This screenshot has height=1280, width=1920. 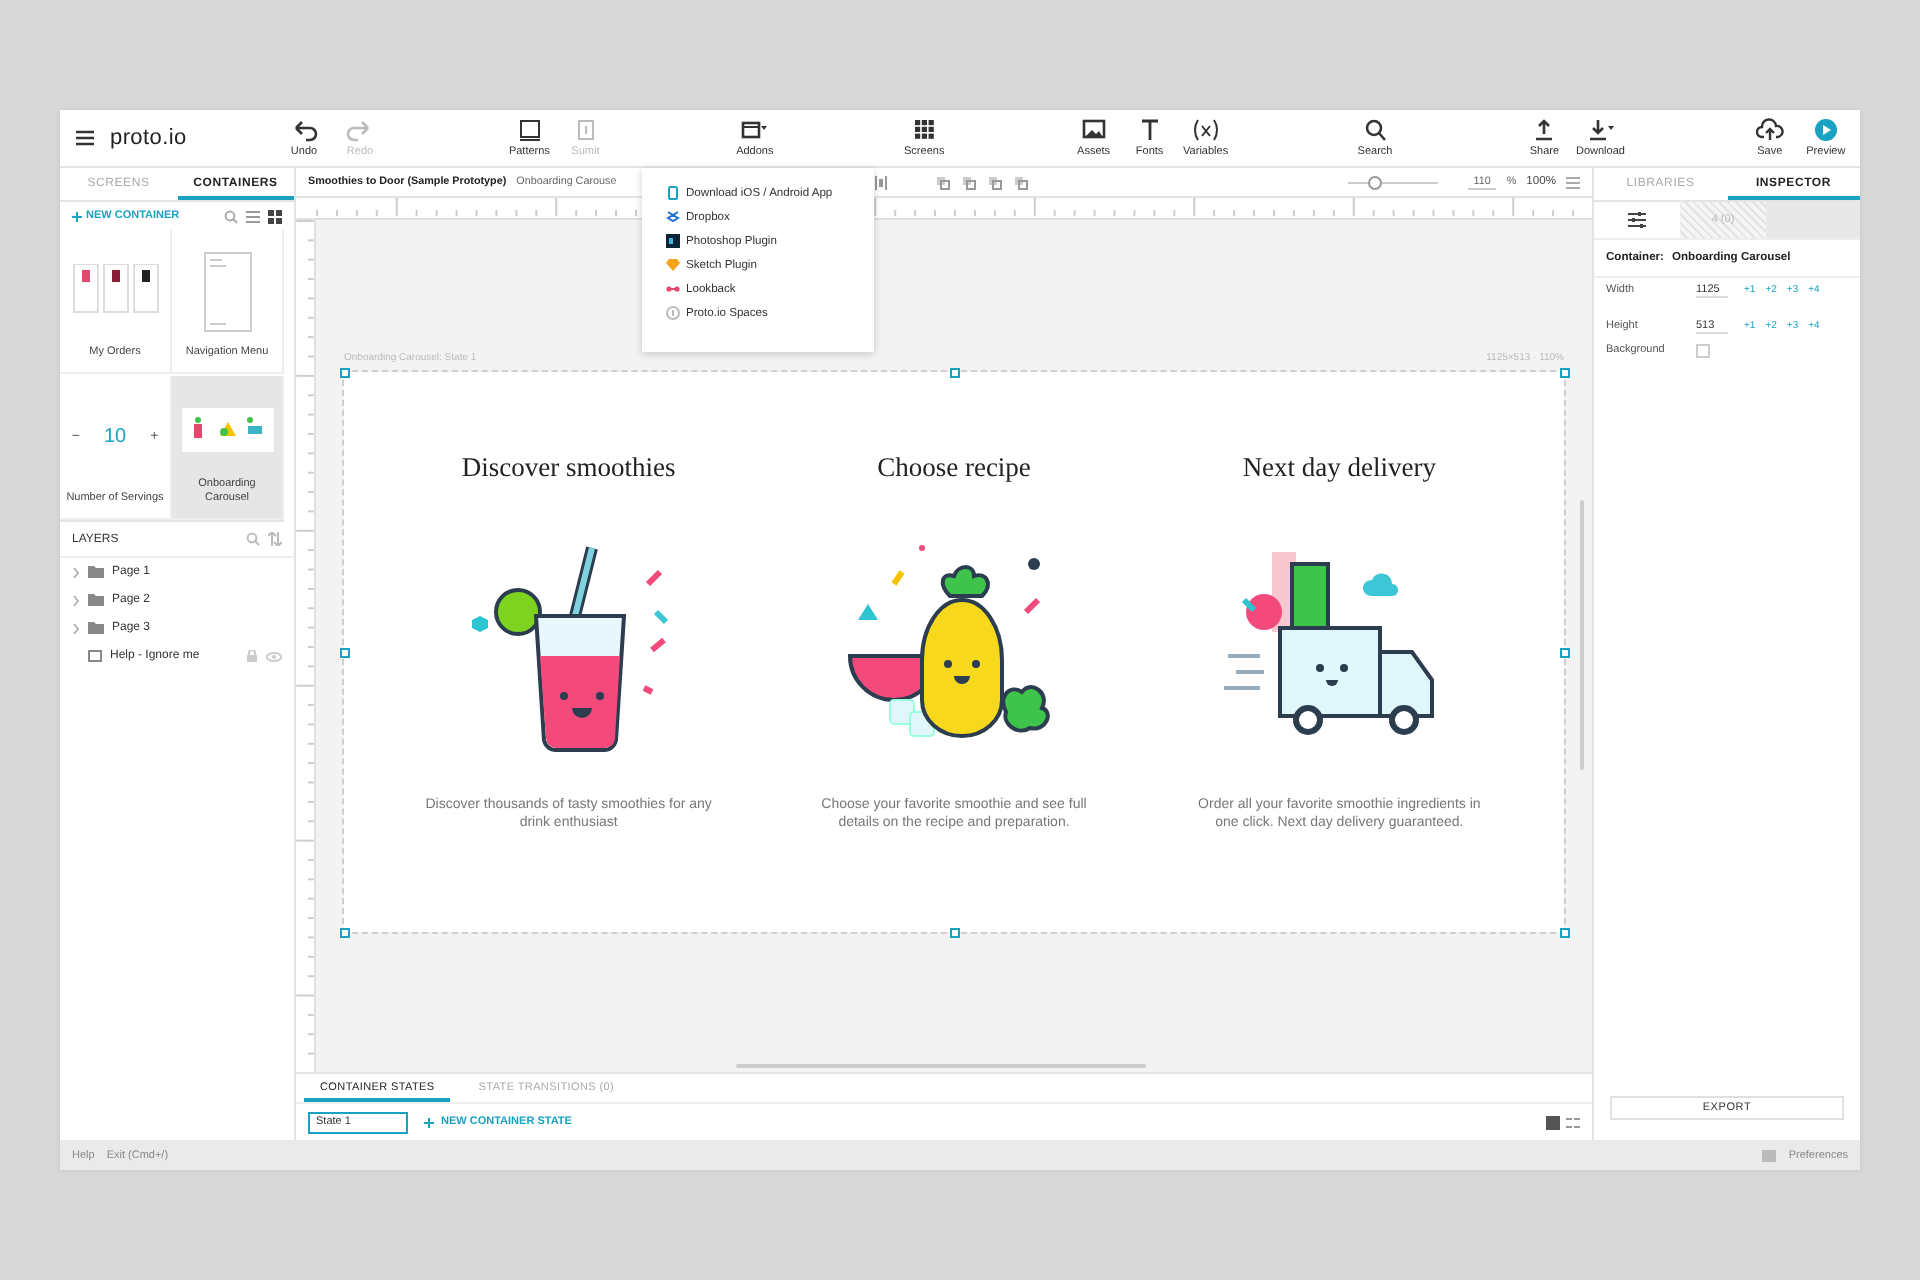 What do you see at coordinates (1205, 130) in the screenshot?
I see `variables-icon` at bounding box center [1205, 130].